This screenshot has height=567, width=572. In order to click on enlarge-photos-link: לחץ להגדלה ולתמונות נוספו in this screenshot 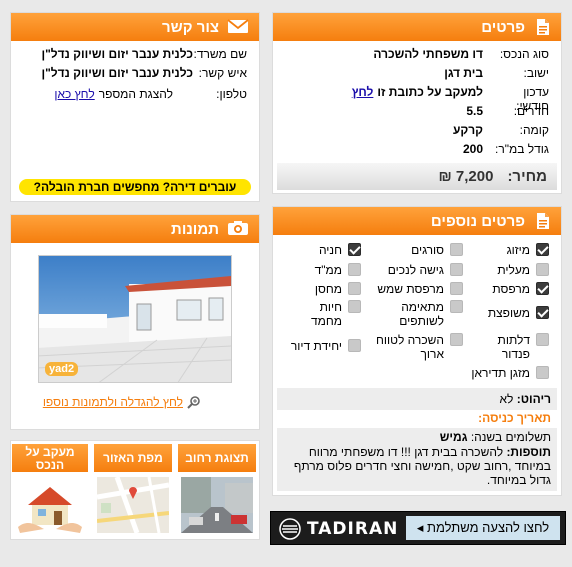, I will do `click(113, 402)`.